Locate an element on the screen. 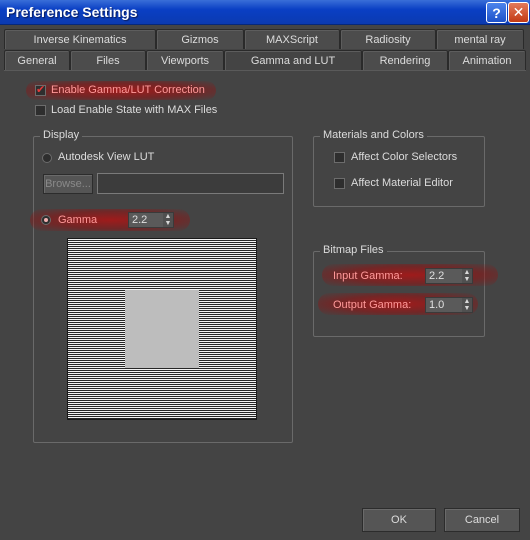  output-gamma-label: Output Gamma: is located at coordinates (372, 305).